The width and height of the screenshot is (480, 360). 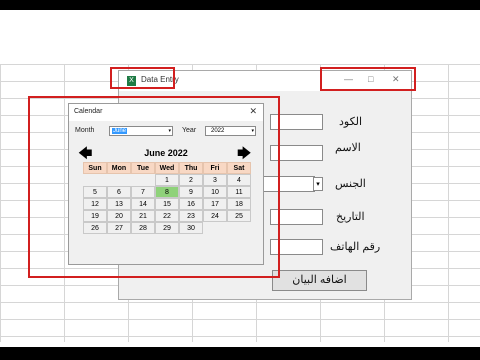 I want to click on gender-label: الجنس, so click(x=350, y=184).